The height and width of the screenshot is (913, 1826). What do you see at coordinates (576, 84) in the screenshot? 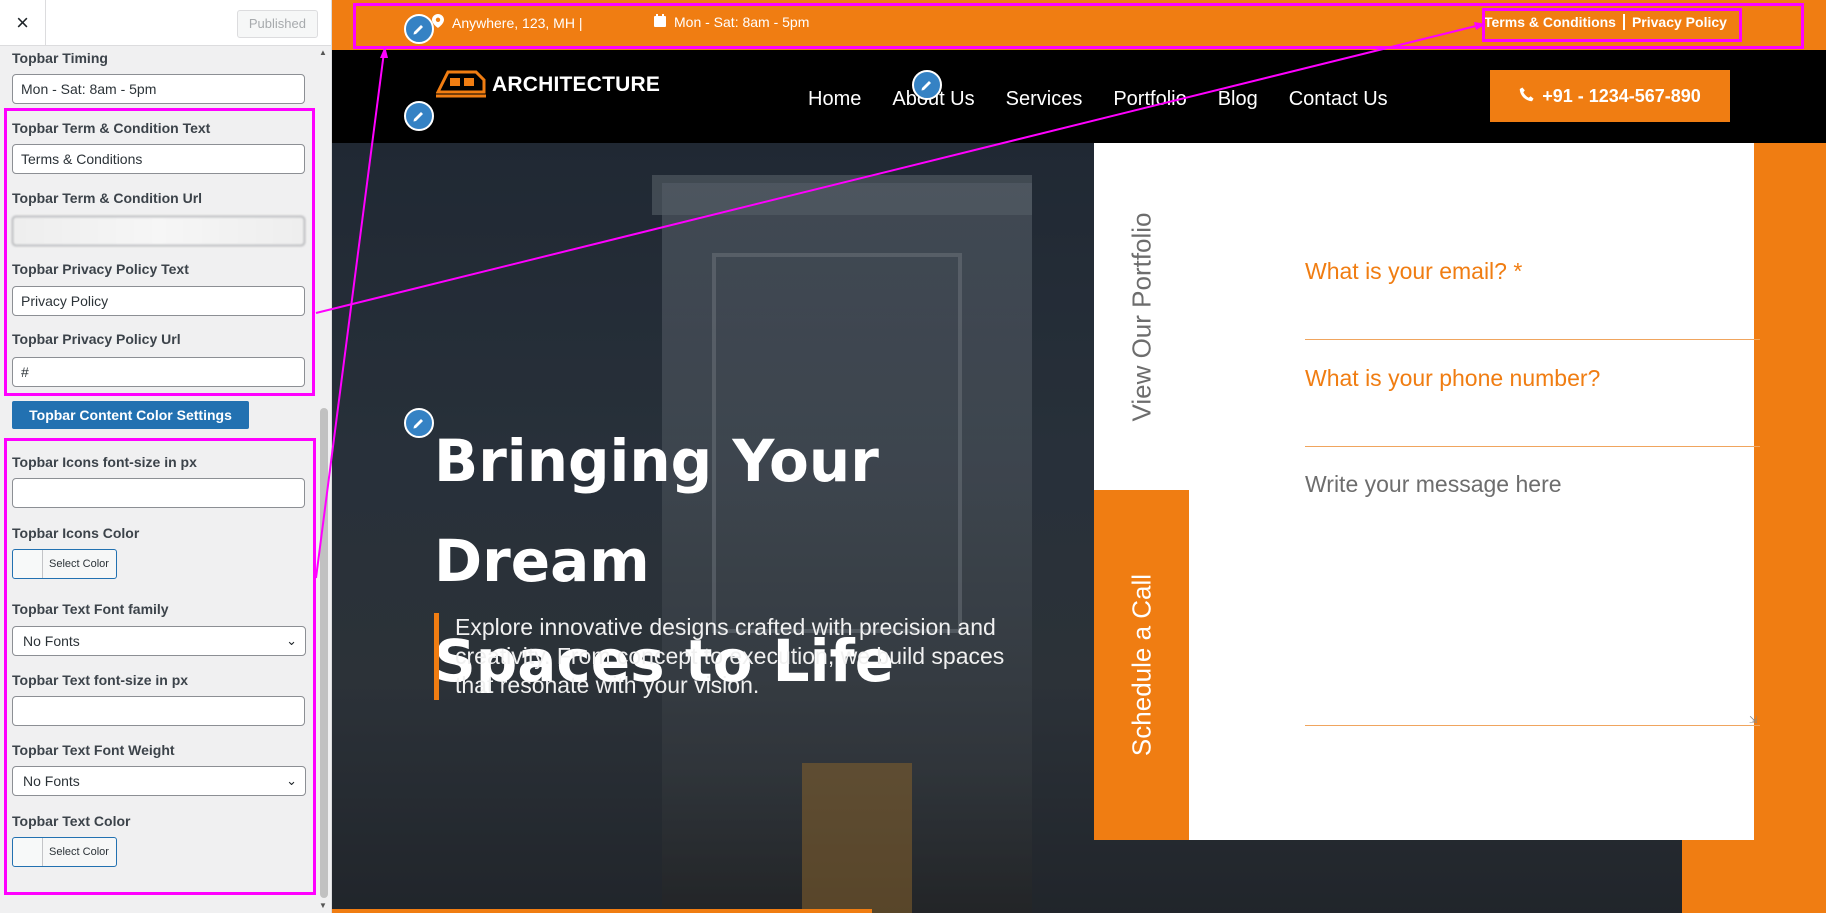
I see `logo-text: ARCHITECTURE` at bounding box center [576, 84].